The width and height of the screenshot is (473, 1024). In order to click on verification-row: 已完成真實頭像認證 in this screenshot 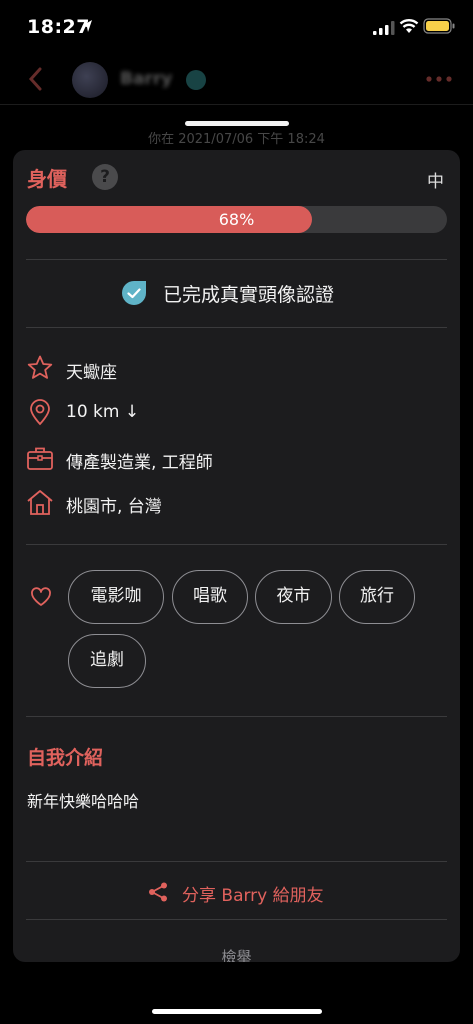, I will do `click(236, 294)`.